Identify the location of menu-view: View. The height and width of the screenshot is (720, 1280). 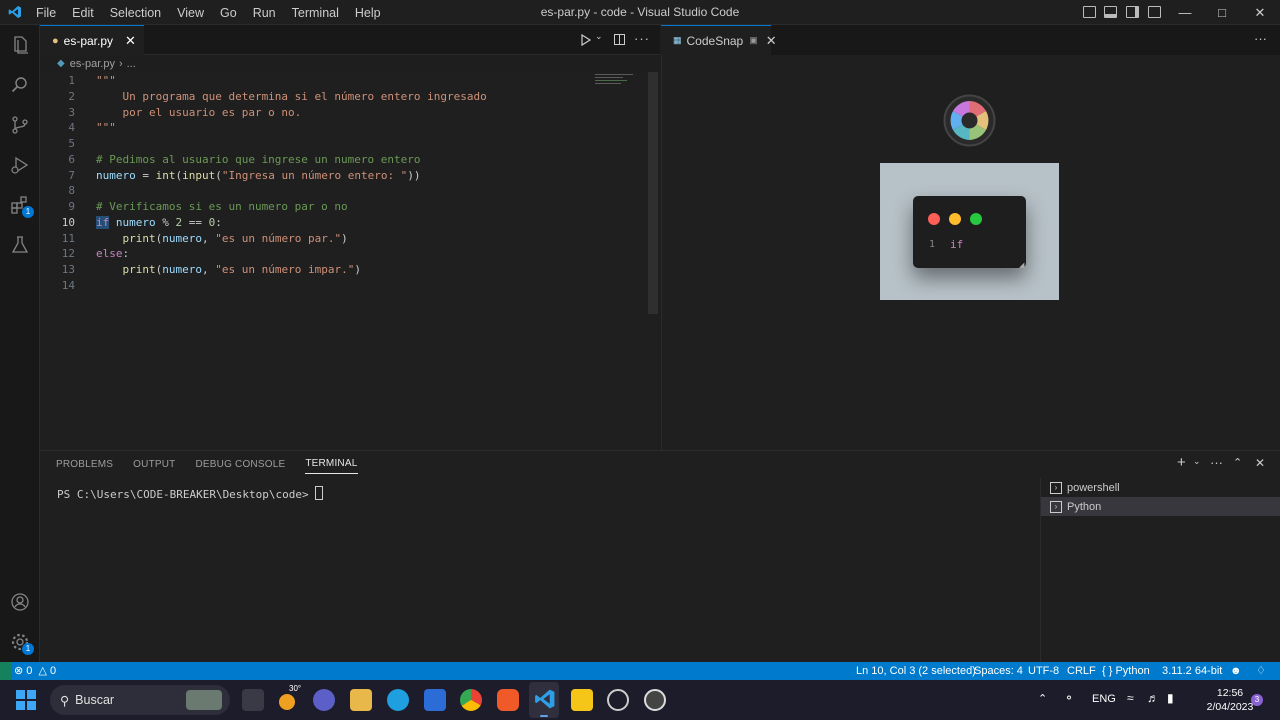
(190, 13).